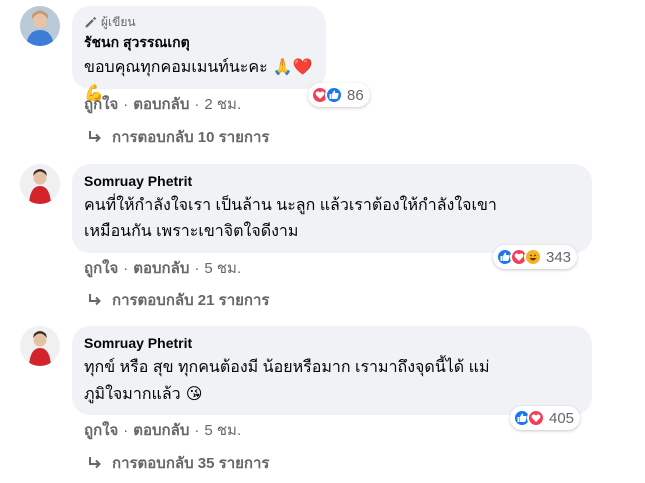 This screenshot has height=483, width=645. What do you see at coordinates (191, 137) in the screenshot?
I see `view-replies-label: การตอบกลับ 10 รายการ` at bounding box center [191, 137].